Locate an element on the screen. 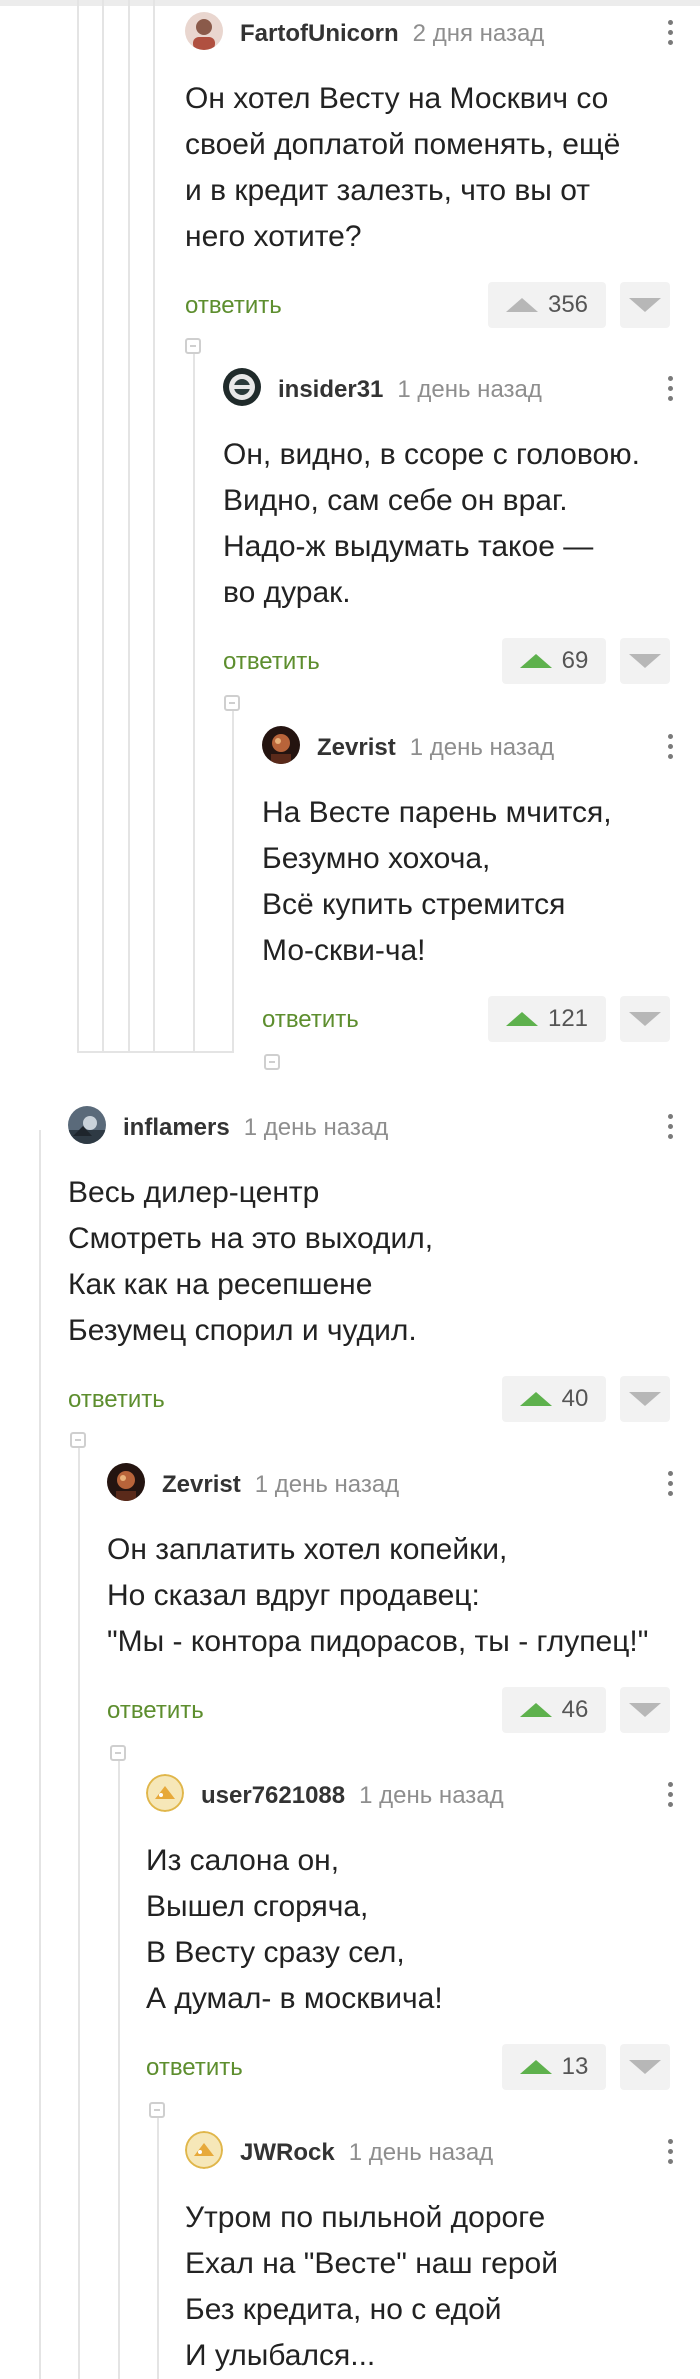  comment-line: Как как на ресепшене is located at coordinates (220, 1284).